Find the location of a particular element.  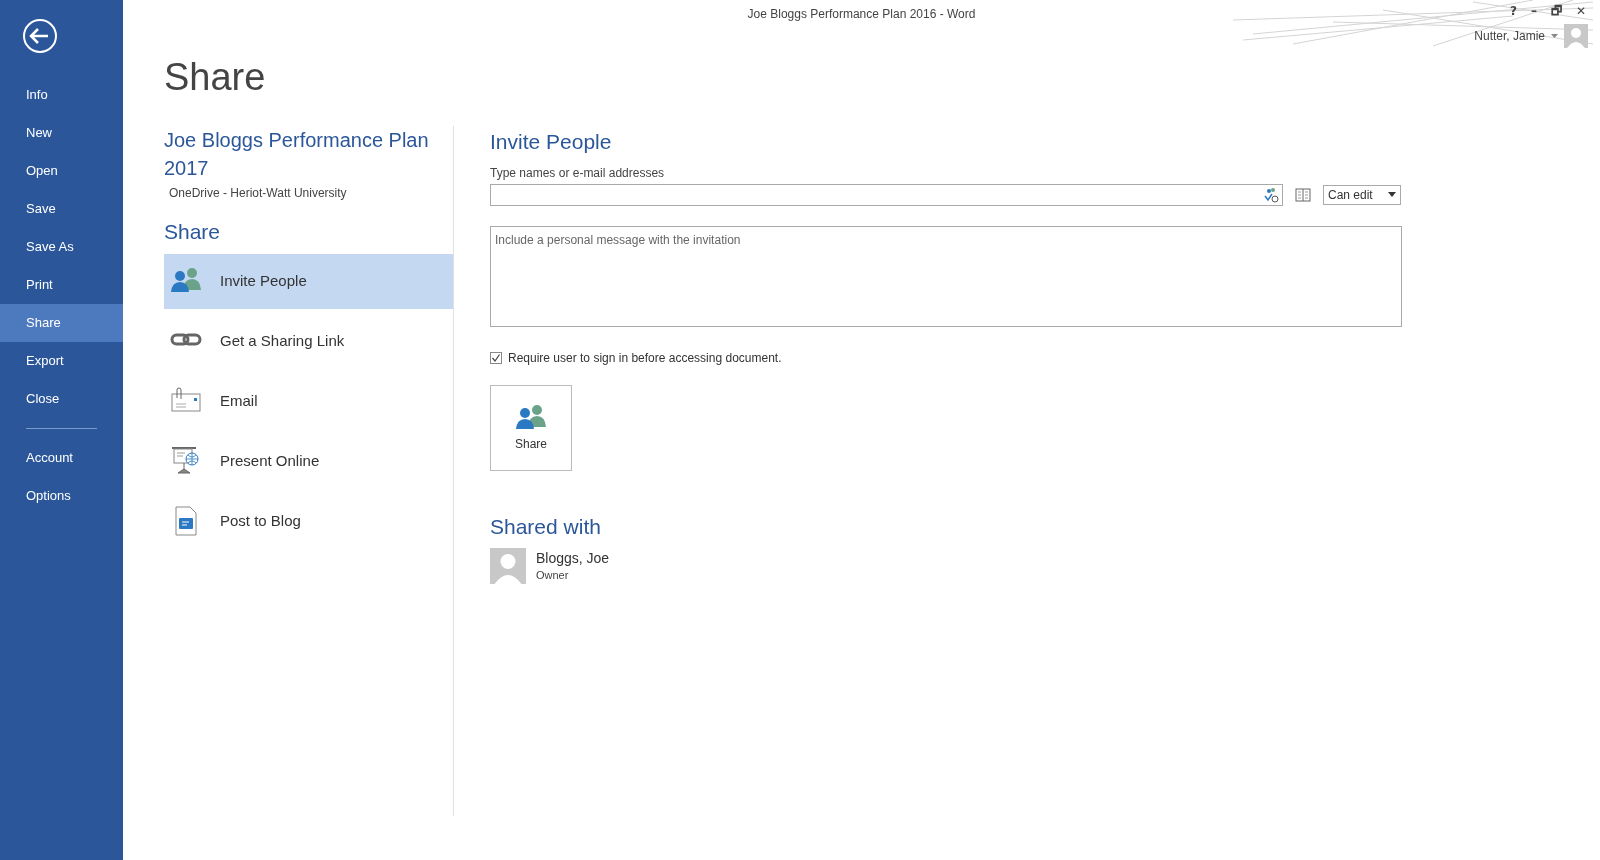

page-title: Share is located at coordinates (215, 77).